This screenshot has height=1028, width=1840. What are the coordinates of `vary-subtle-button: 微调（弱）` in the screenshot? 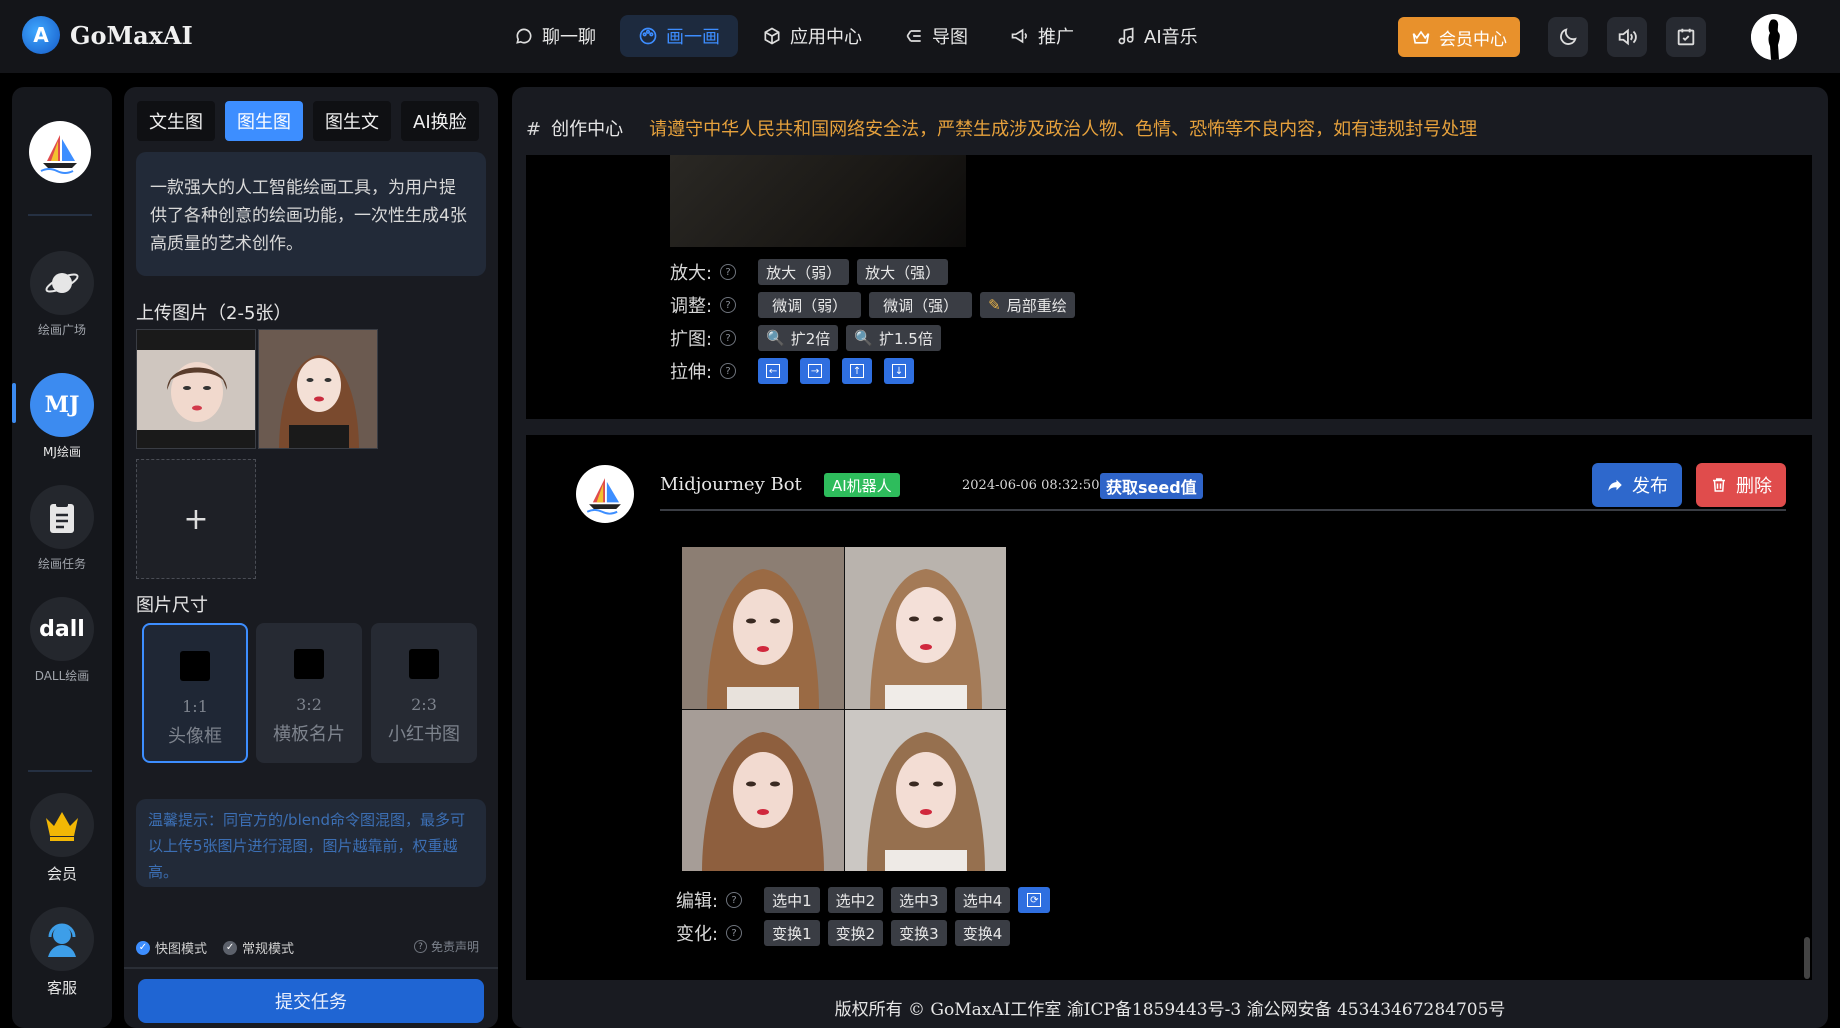 It's located at (810, 305).